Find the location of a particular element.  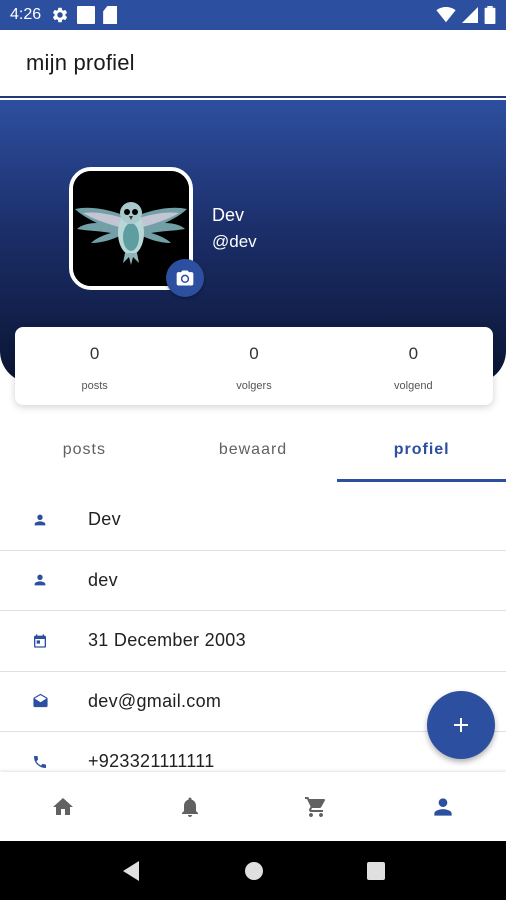

home-circle-icon is located at coordinates (254, 871).